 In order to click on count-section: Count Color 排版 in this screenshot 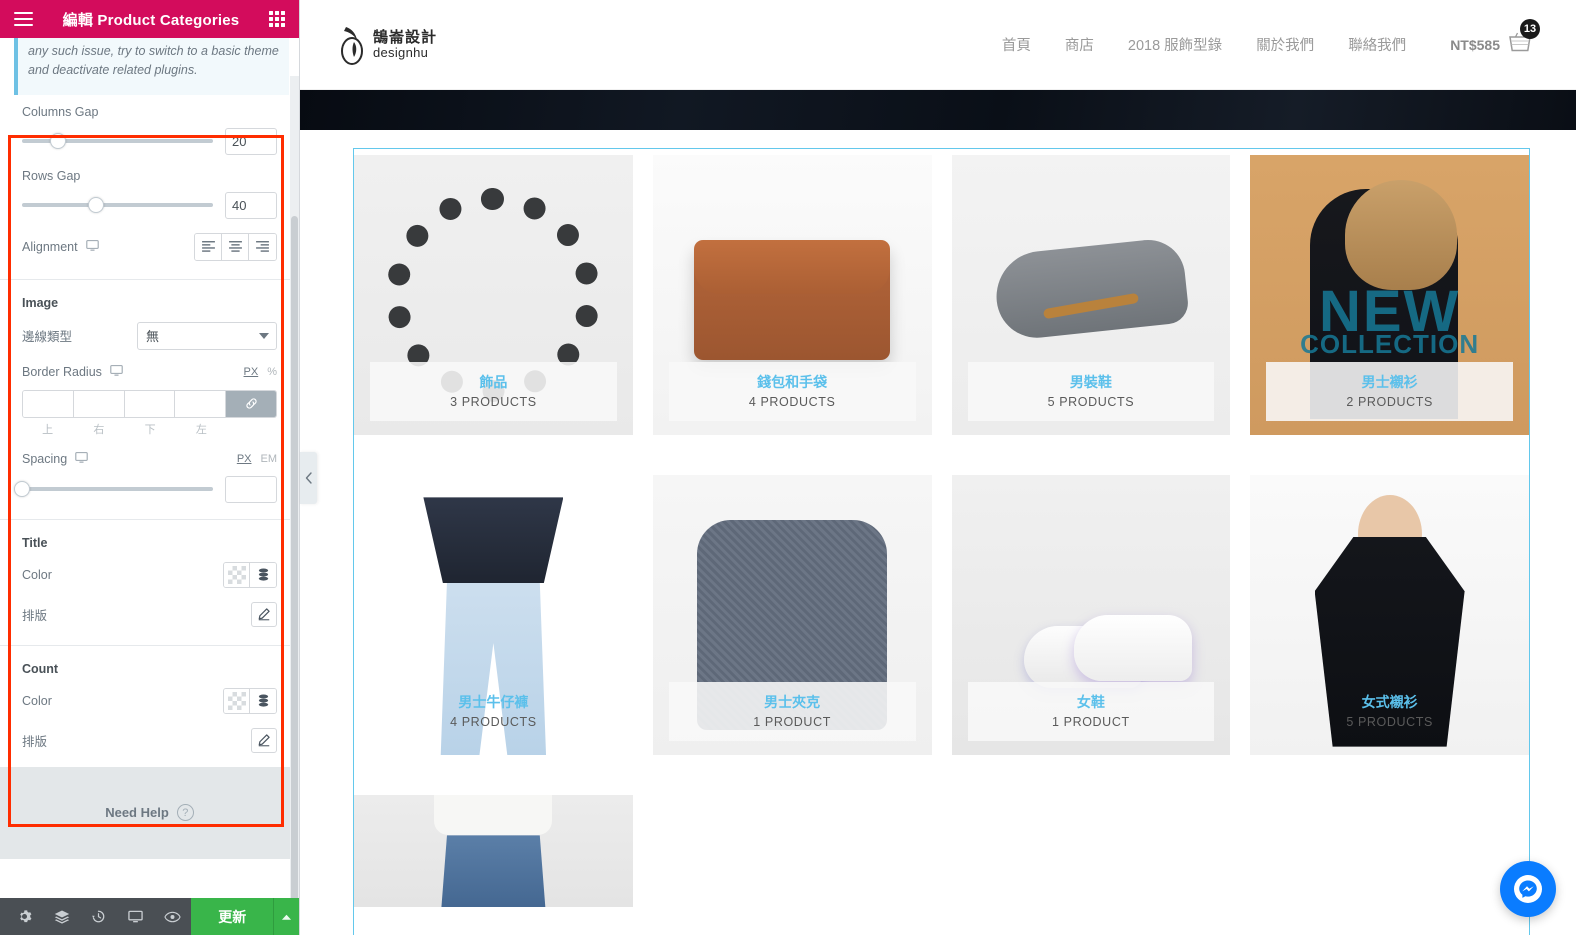, I will do `click(149, 706)`.